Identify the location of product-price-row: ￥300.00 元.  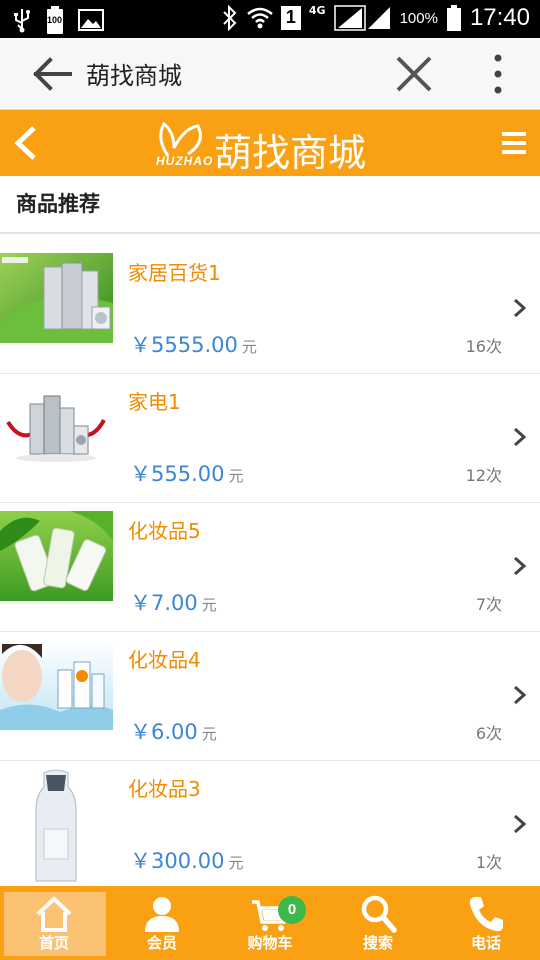
(187, 860).